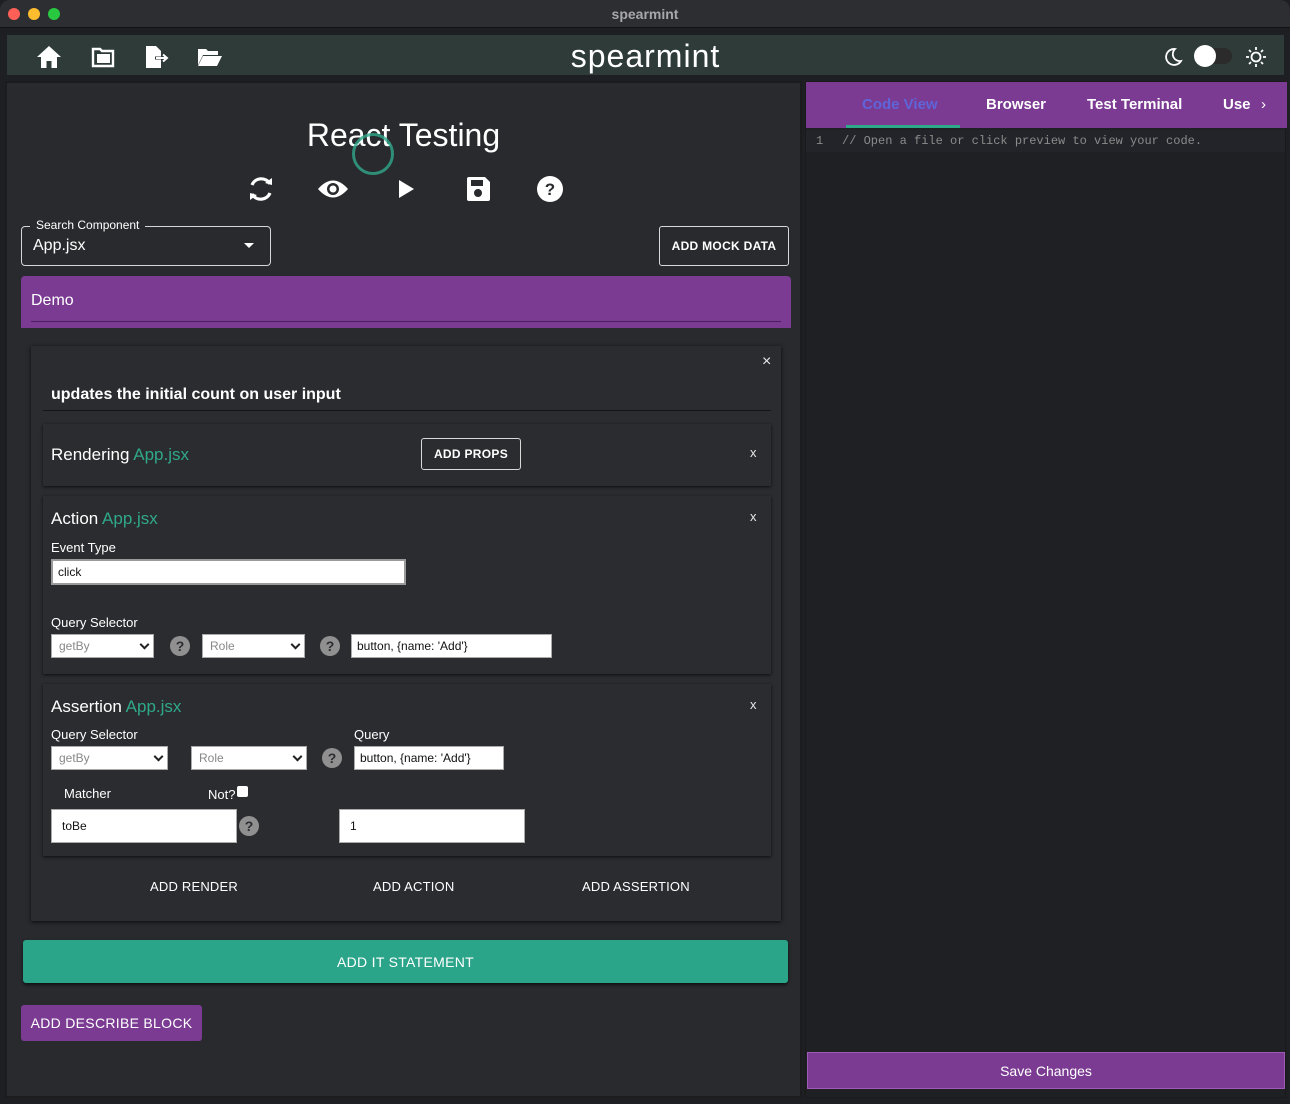 Image resolution: width=1290 pixels, height=1104 pixels. Describe the element at coordinates (636, 886) in the screenshot. I see `add-assertion-button: ADD ASSERTION` at that location.